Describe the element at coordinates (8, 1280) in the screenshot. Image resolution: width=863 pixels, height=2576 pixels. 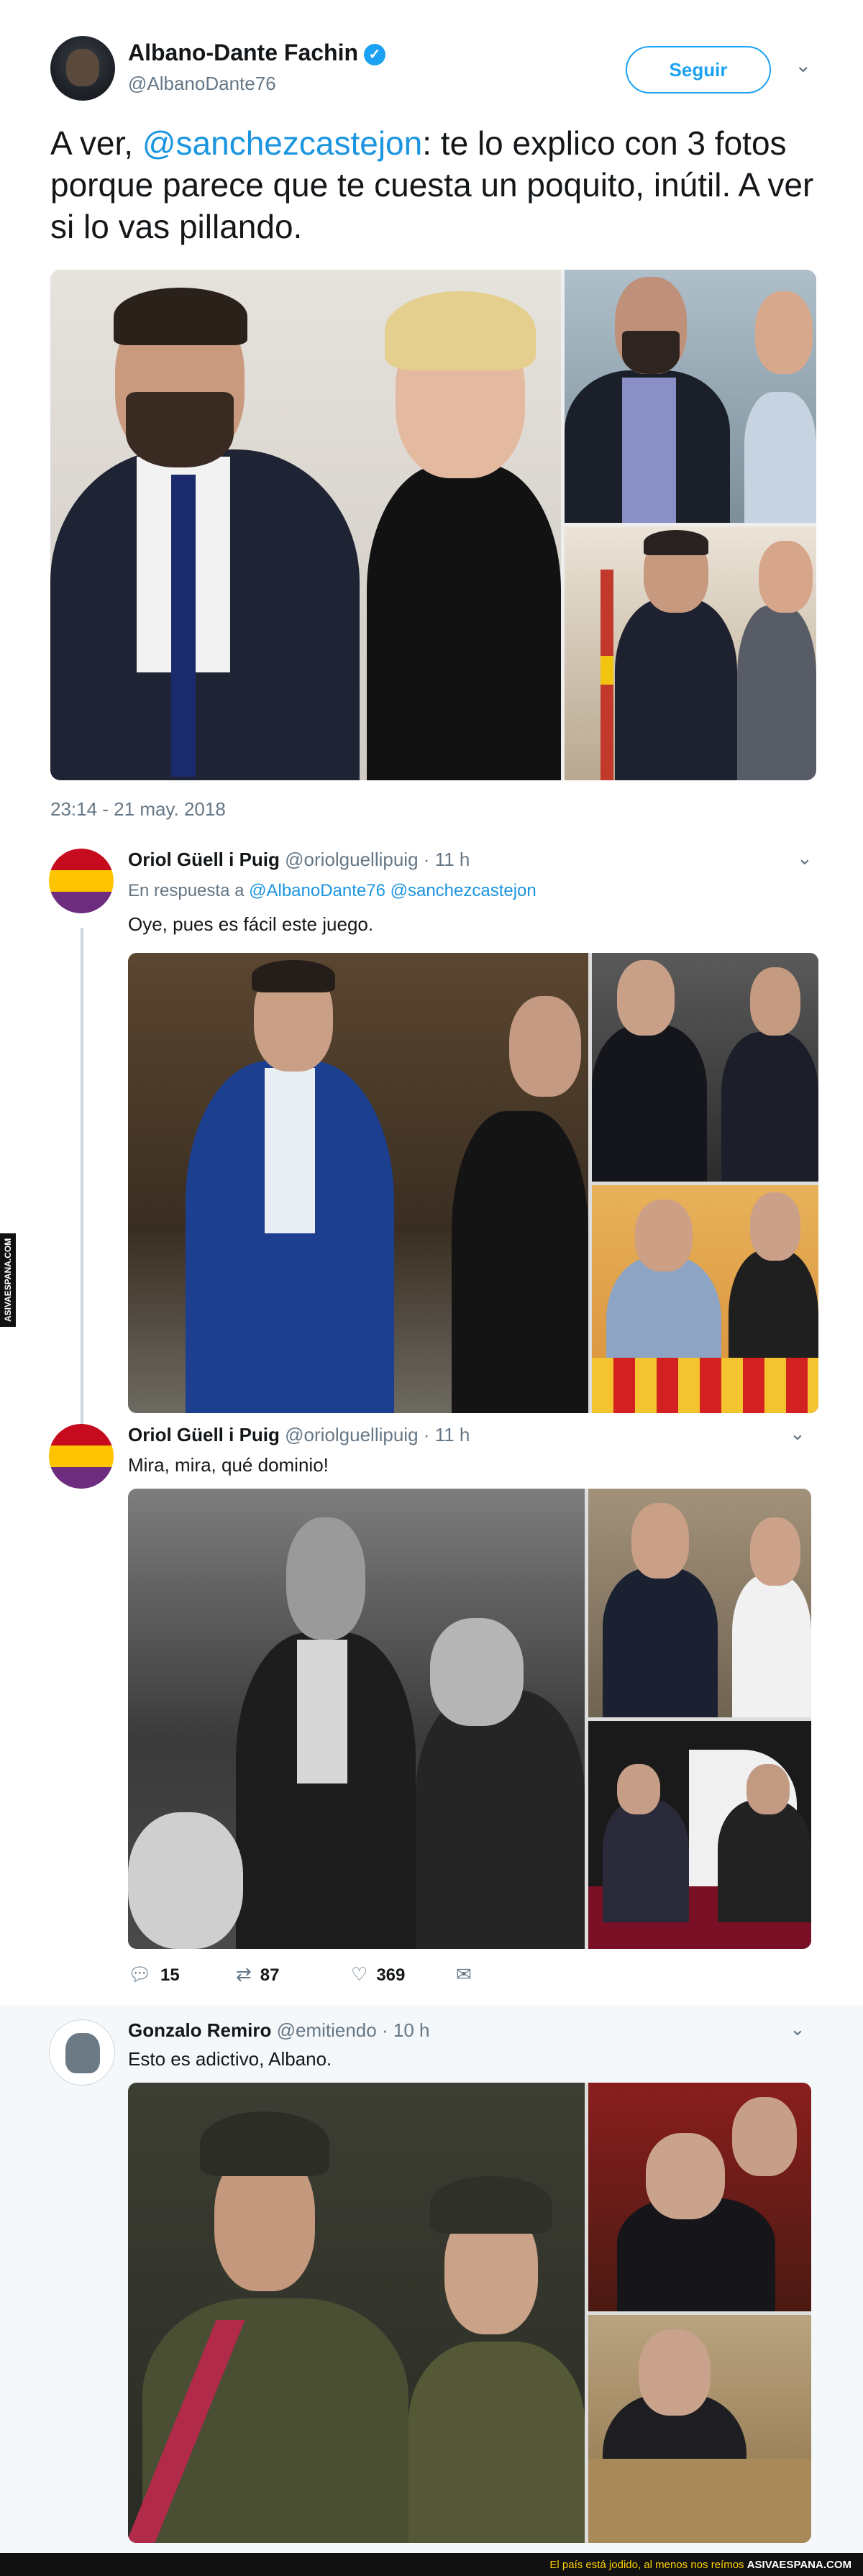
I see `side-watermark: ASIVAESPANA.COM` at that location.